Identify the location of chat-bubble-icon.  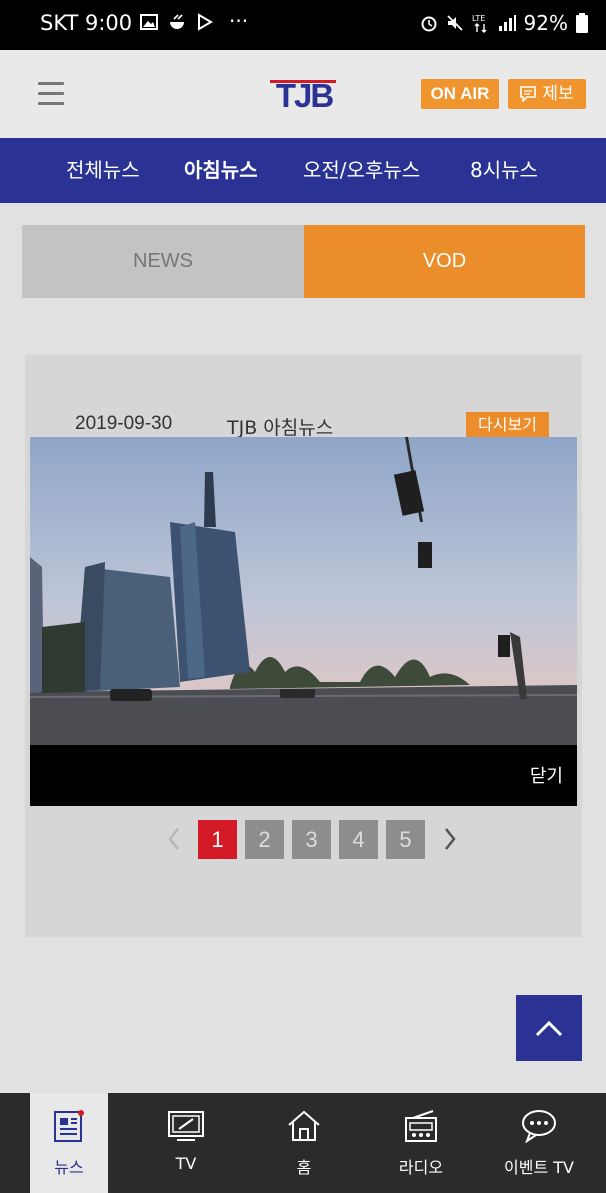
(528, 94).